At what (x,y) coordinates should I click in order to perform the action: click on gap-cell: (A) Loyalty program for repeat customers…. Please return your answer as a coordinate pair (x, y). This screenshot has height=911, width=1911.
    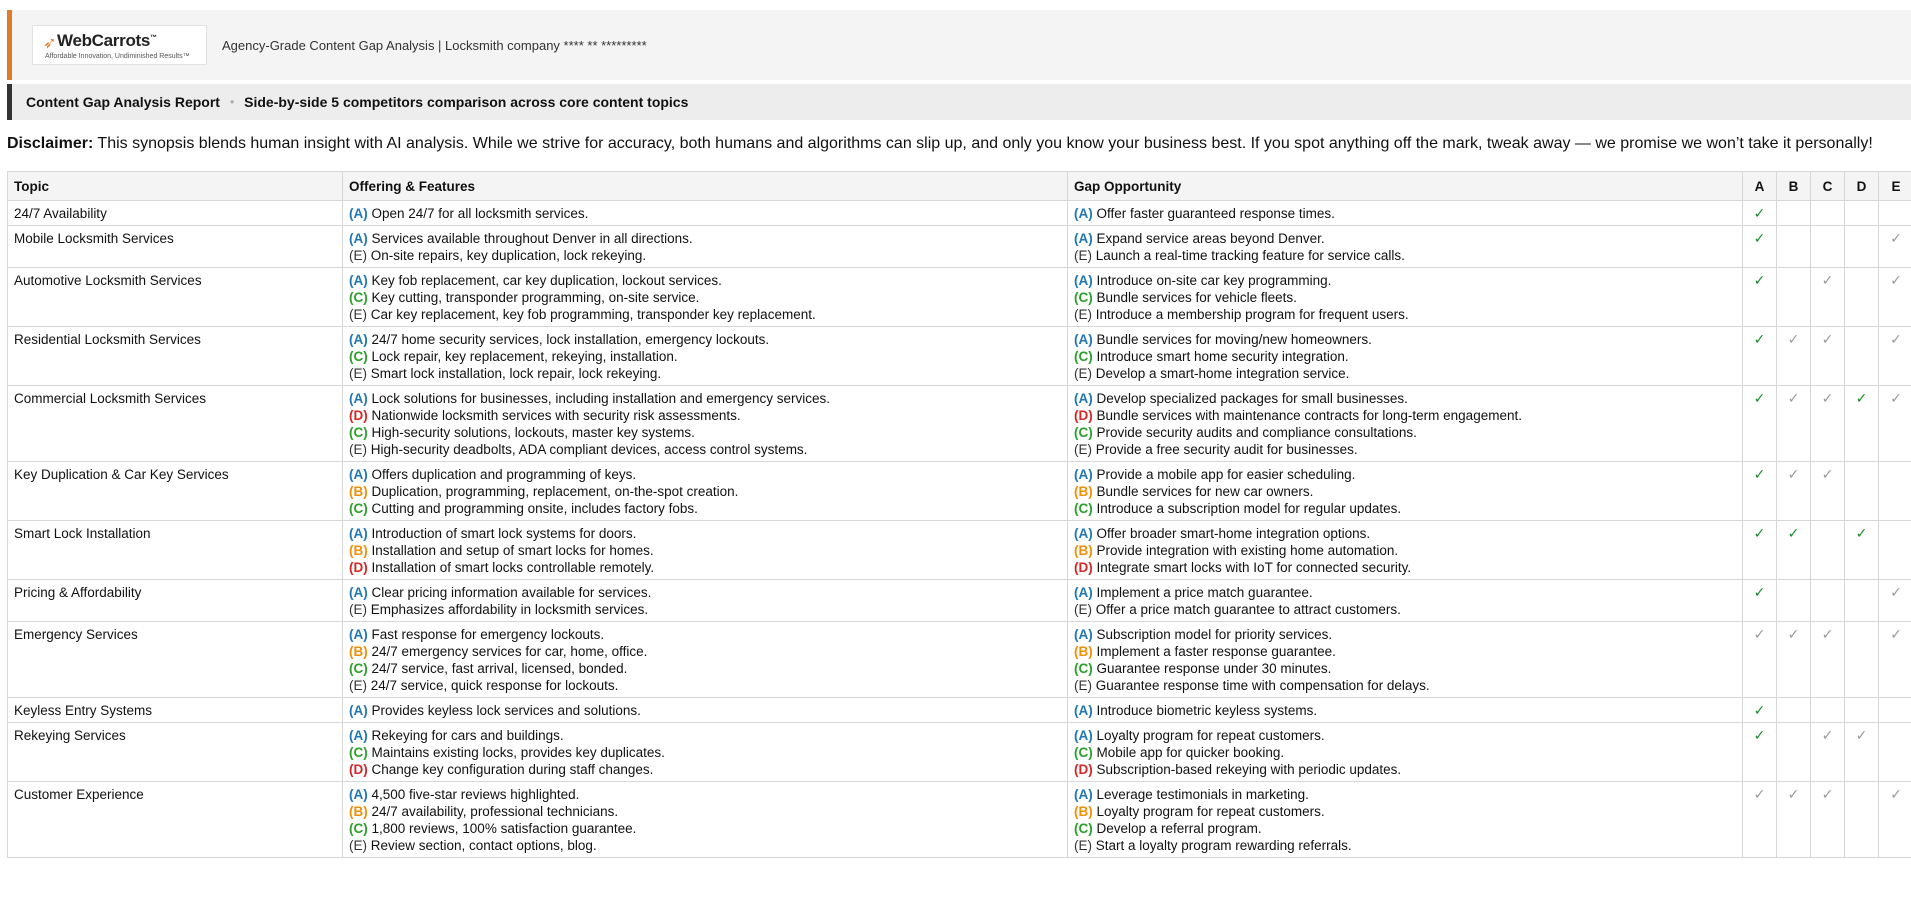
    Looking at the image, I should click on (1405, 752).